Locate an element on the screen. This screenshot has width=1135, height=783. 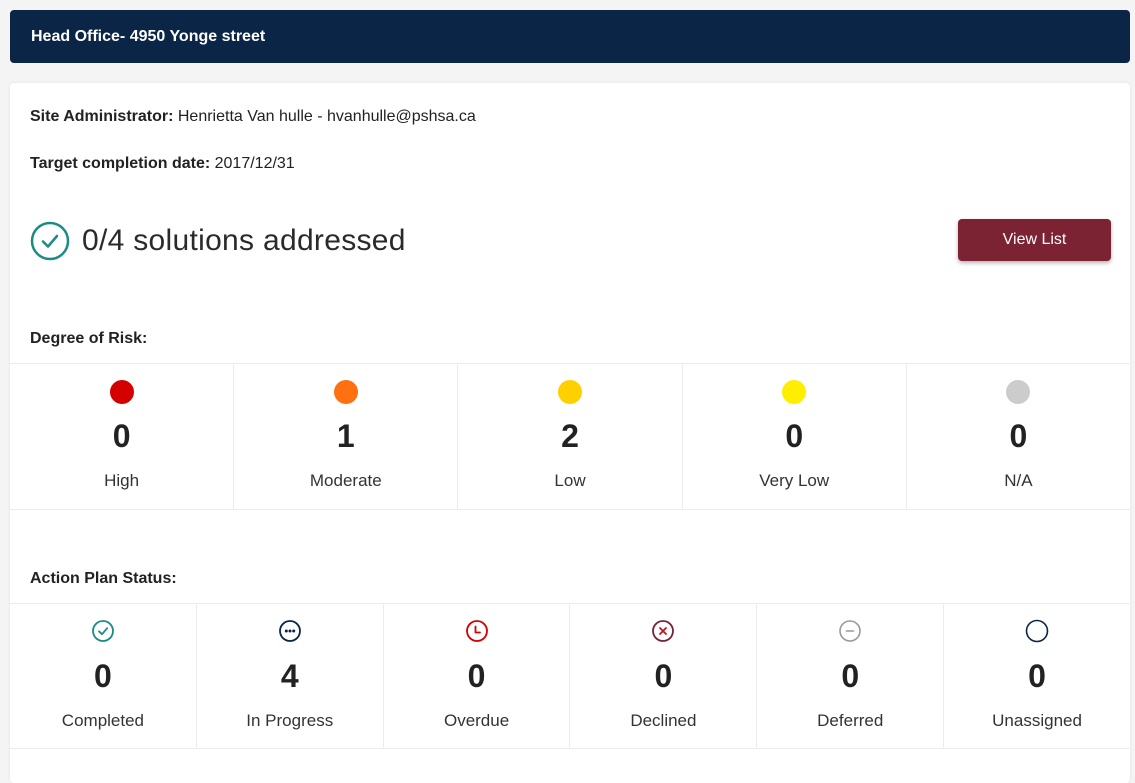
status-cell-completed: 0 Completed is located at coordinates (103, 676).